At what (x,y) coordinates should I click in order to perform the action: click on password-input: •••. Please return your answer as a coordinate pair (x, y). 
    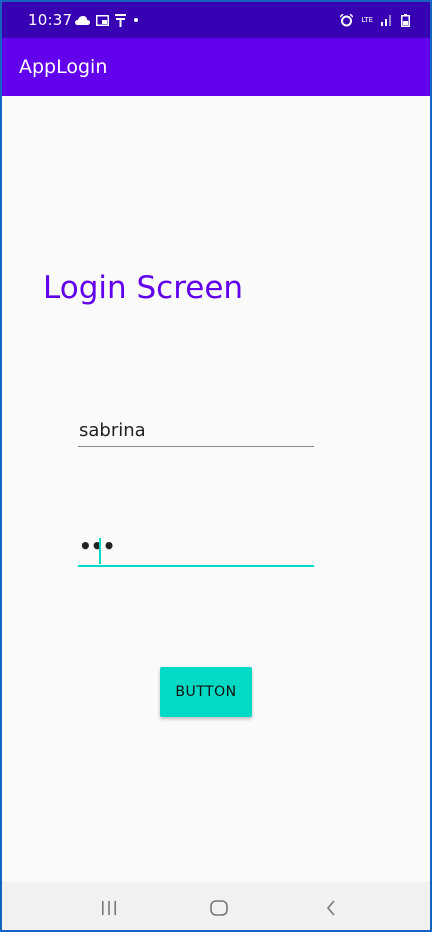
    Looking at the image, I should click on (196, 547).